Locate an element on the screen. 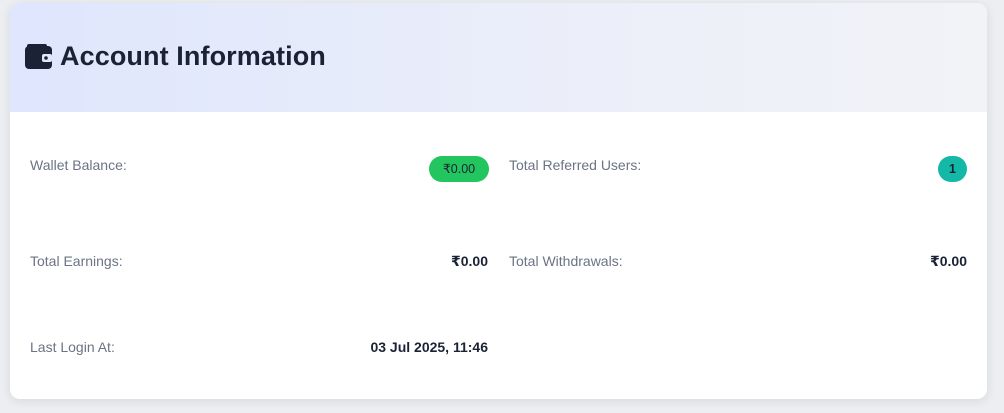 The height and width of the screenshot is (413, 1004). total-referred-users-label: Total Referred Users: is located at coordinates (575, 165).